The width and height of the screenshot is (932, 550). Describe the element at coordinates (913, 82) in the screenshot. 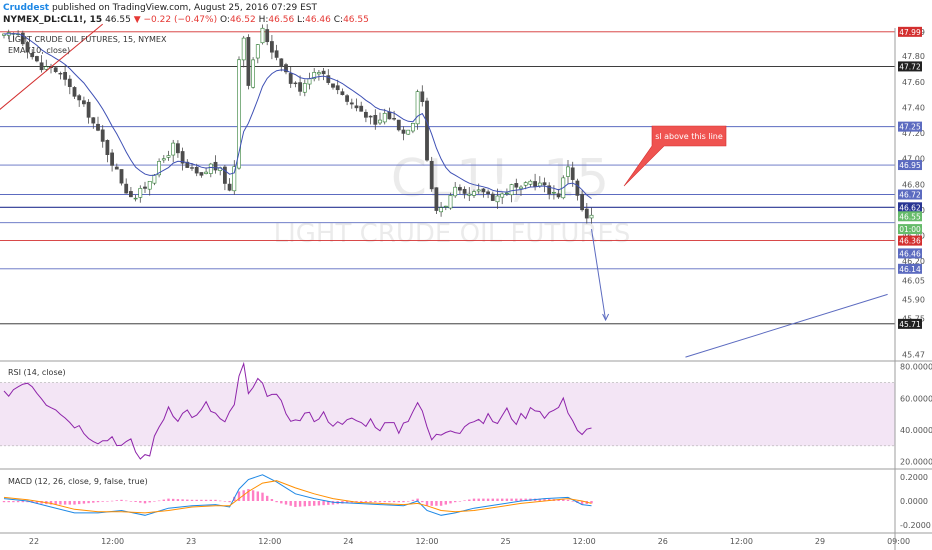

I see `price-tick-label: 47.60` at that location.